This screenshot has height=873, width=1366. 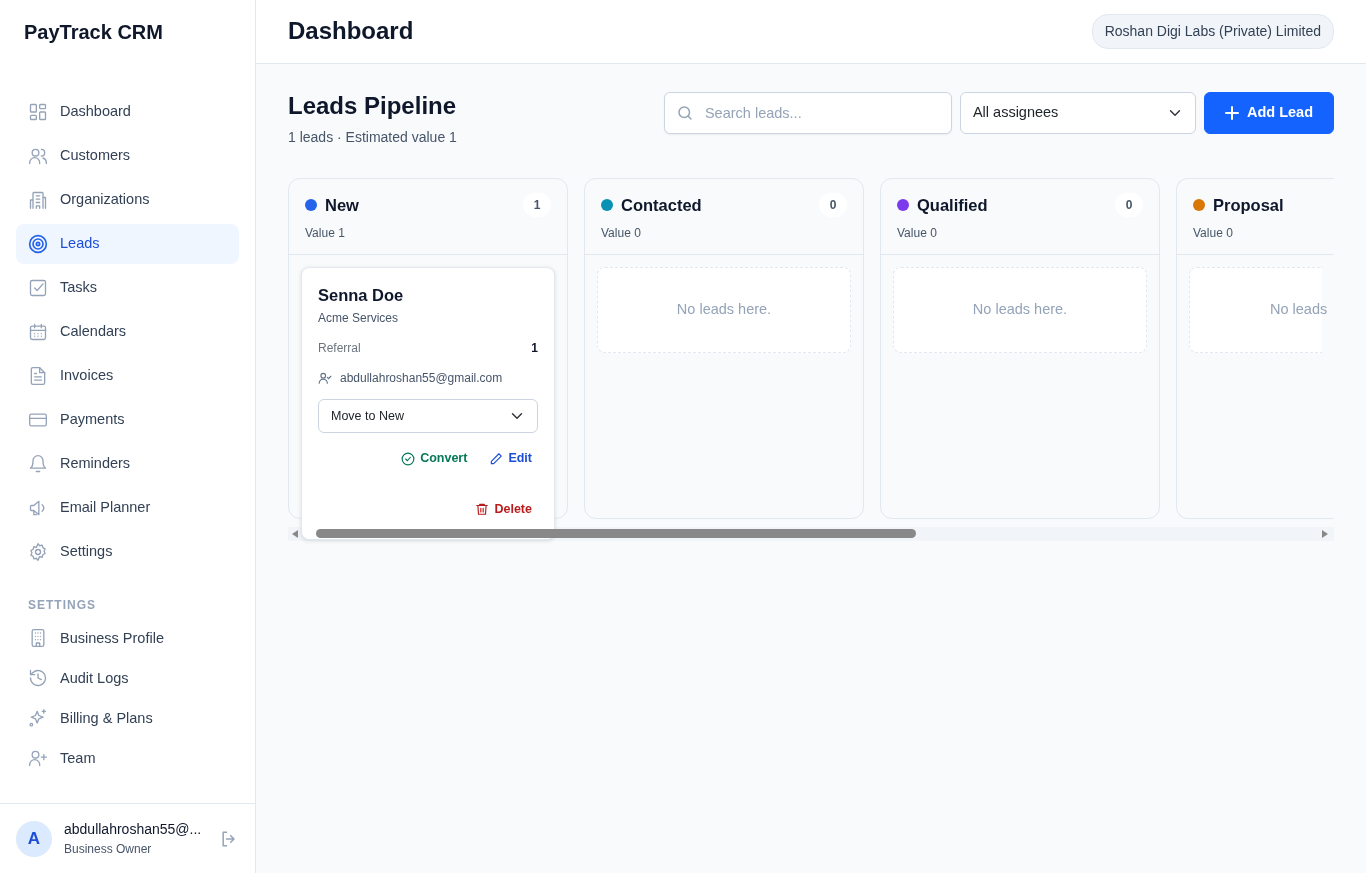 What do you see at coordinates (127, 376) in the screenshot?
I see `sidebar-item: Invoices` at bounding box center [127, 376].